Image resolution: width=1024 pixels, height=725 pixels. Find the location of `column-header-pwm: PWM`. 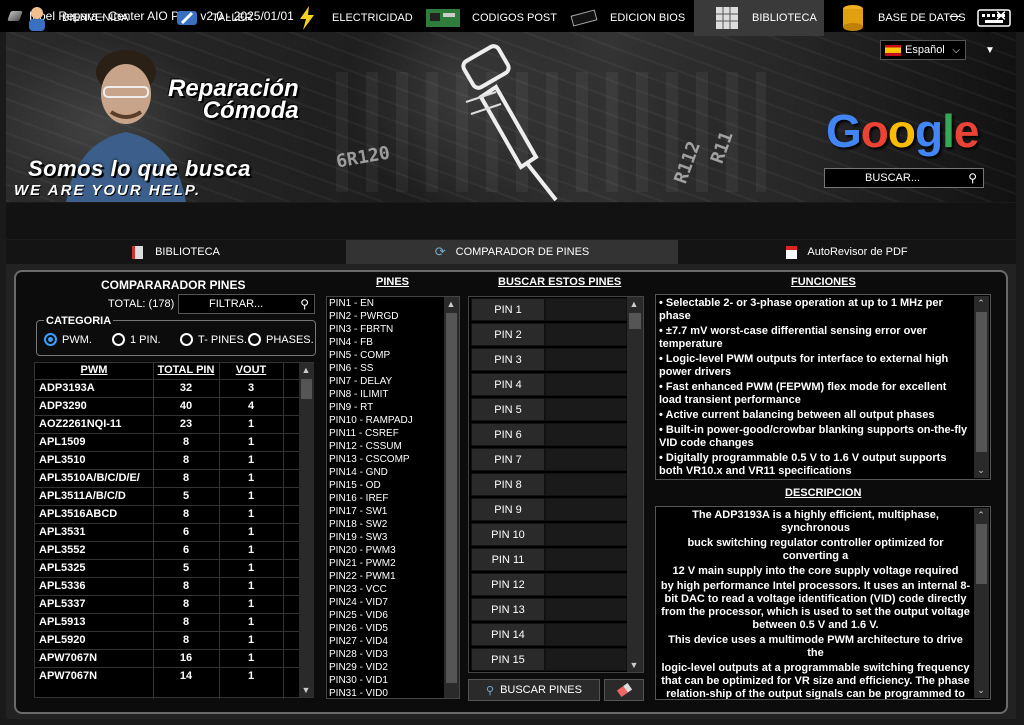

column-header-pwm: PWM is located at coordinates (94, 370).